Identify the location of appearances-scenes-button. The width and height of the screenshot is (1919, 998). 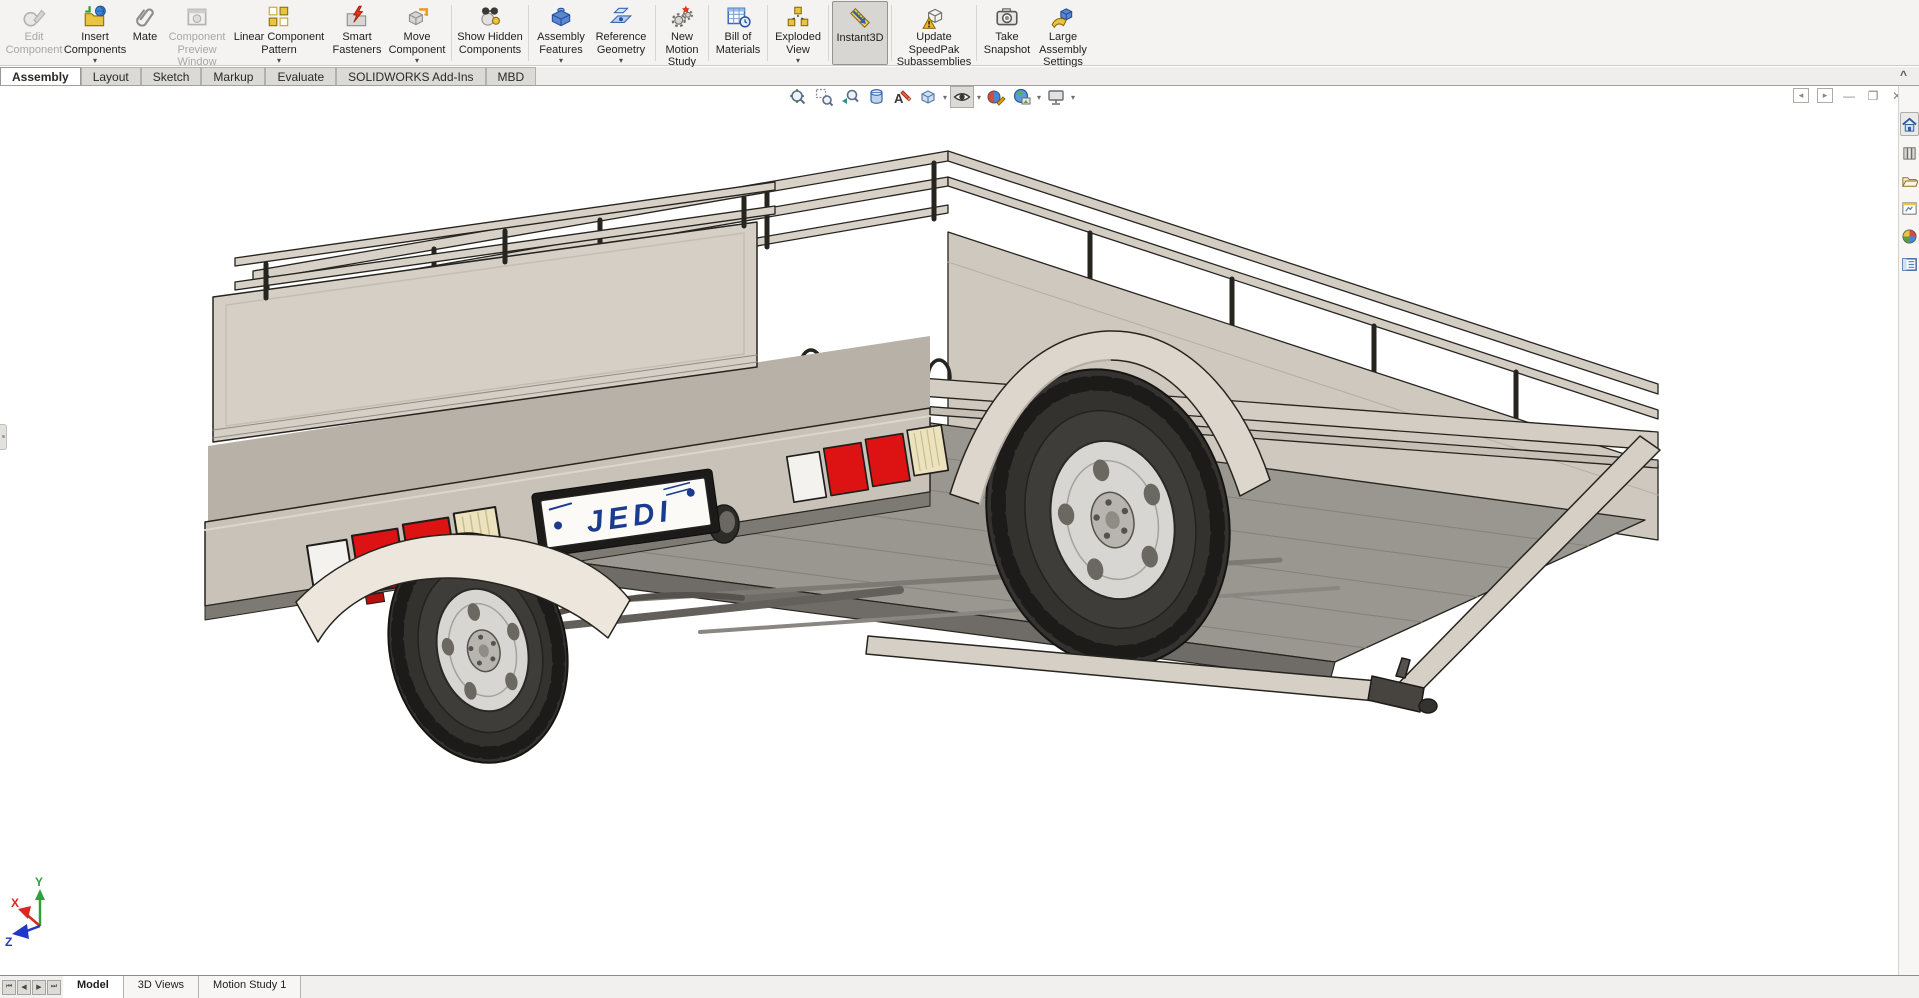
(1909, 236).